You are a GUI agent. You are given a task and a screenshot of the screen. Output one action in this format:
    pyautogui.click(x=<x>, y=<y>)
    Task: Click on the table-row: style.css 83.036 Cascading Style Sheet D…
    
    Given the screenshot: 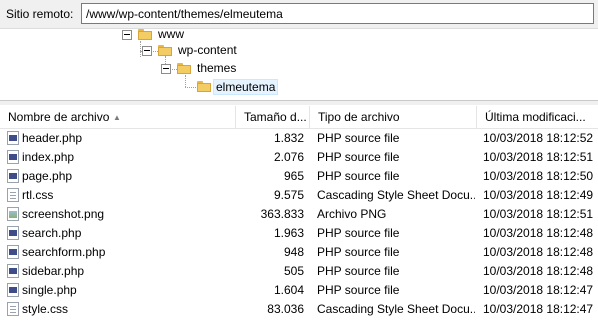 What is the action you would take?
    pyautogui.click(x=299, y=309)
    